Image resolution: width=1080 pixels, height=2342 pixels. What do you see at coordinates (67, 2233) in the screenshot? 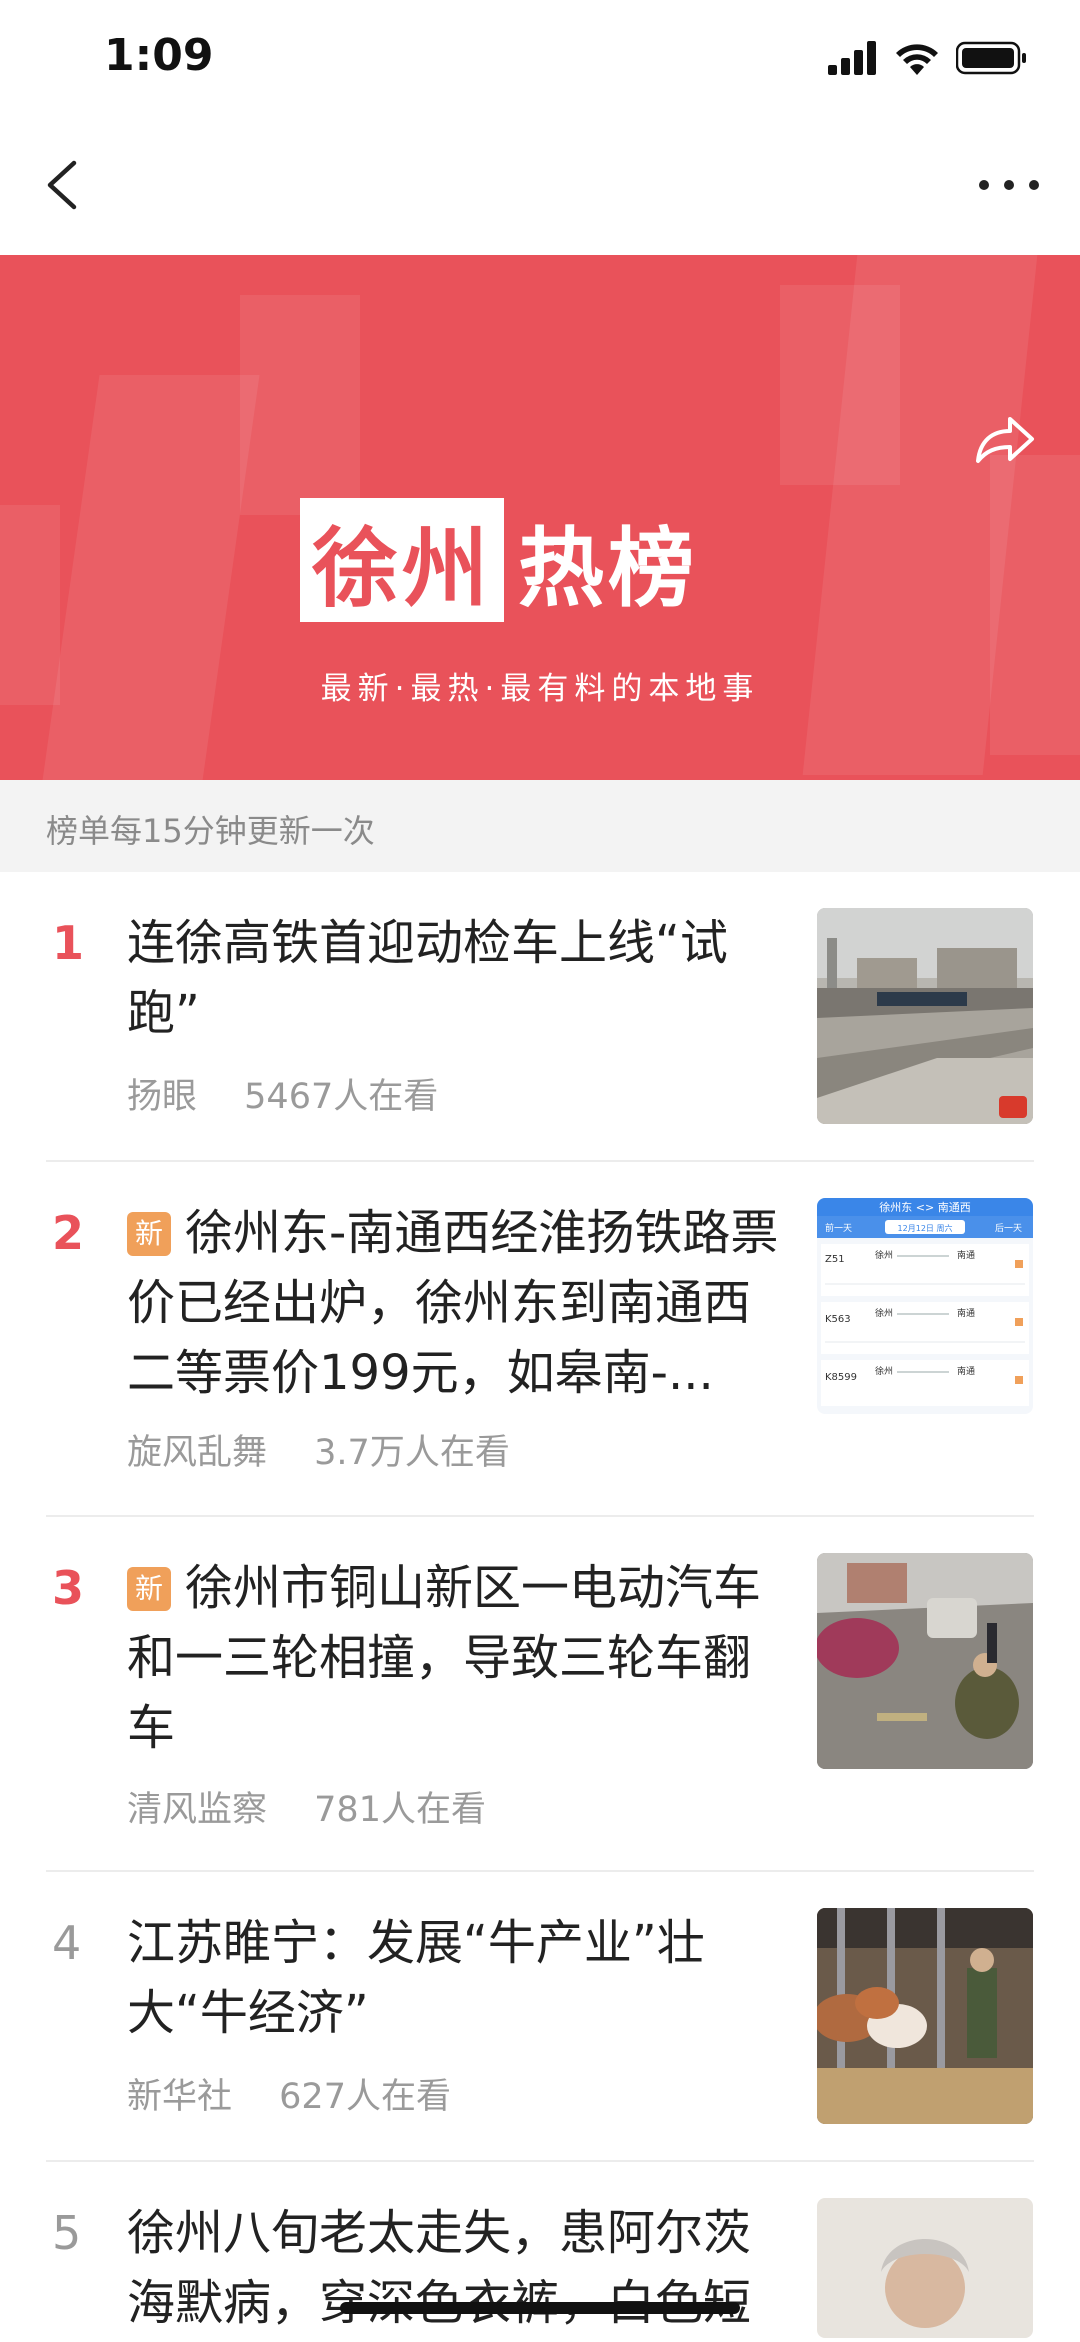
I see `rank-number: 5` at bounding box center [67, 2233].